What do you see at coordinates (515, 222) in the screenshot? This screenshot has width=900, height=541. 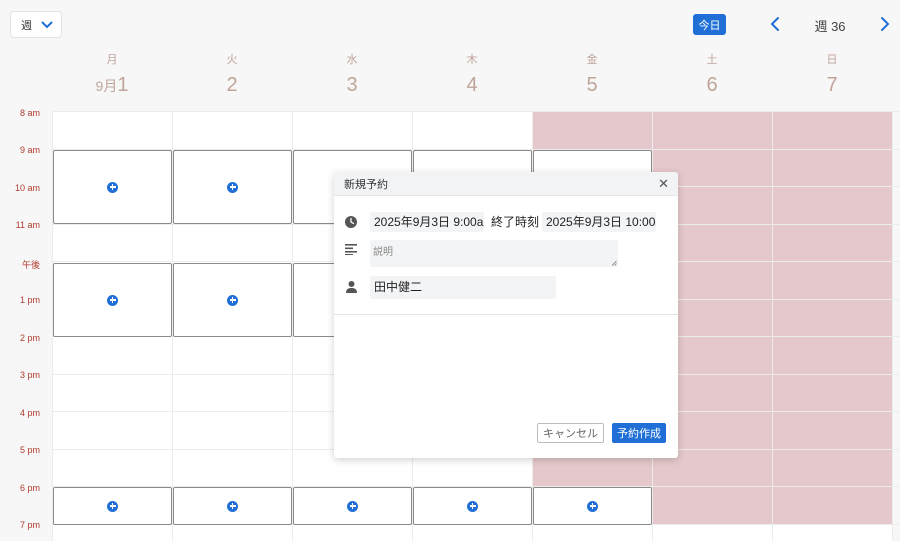 I see `end-time-label: 終了時刻` at bounding box center [515, 222].